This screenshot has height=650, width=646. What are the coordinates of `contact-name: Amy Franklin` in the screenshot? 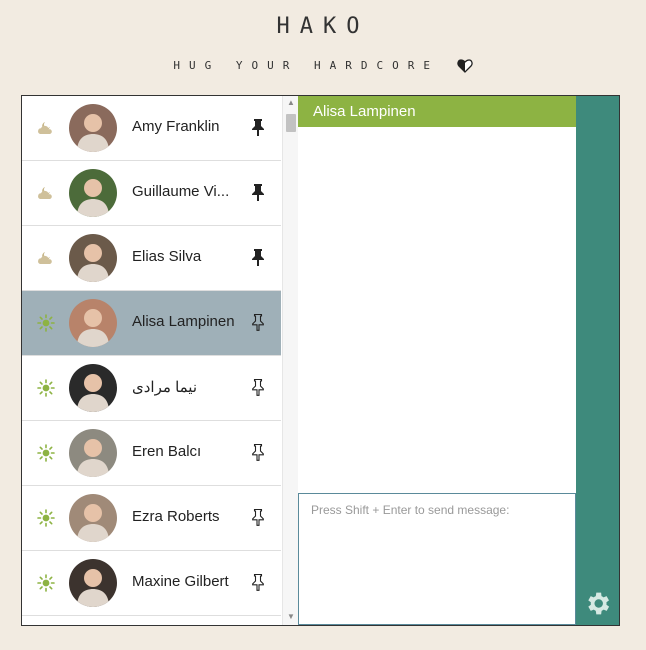 It's located at (176, 126).